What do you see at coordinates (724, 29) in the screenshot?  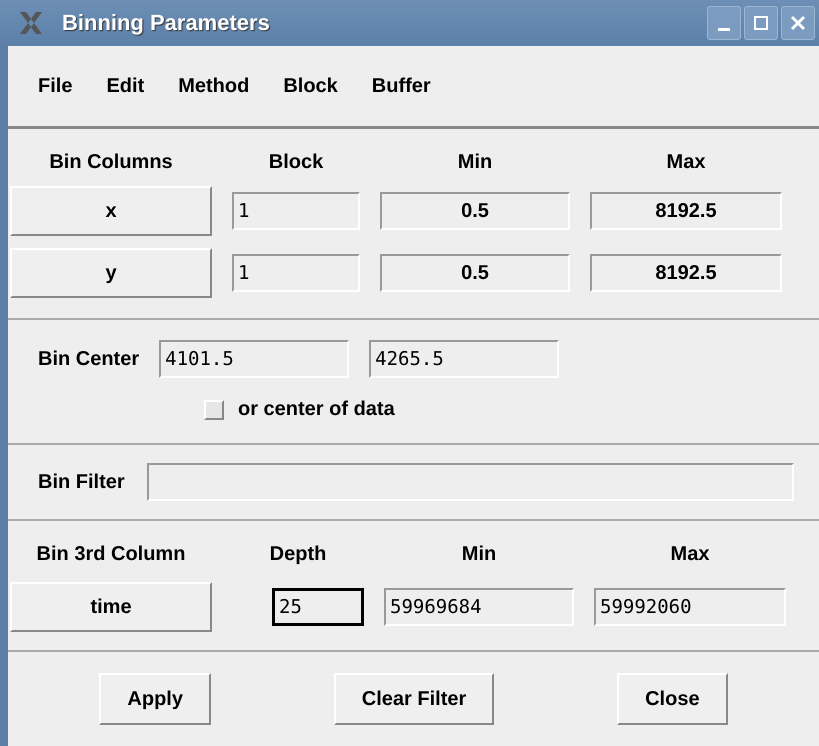 I see `minimize-icon` at bounding box center [724, 29].